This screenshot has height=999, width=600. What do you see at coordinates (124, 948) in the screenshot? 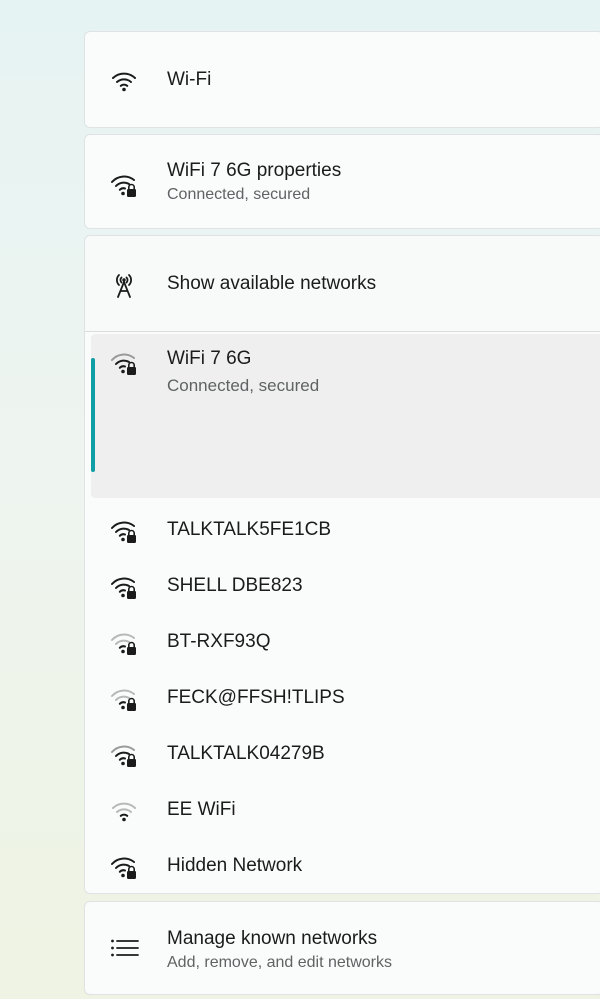
I see `list-icon` at bounding box center [124, 948].